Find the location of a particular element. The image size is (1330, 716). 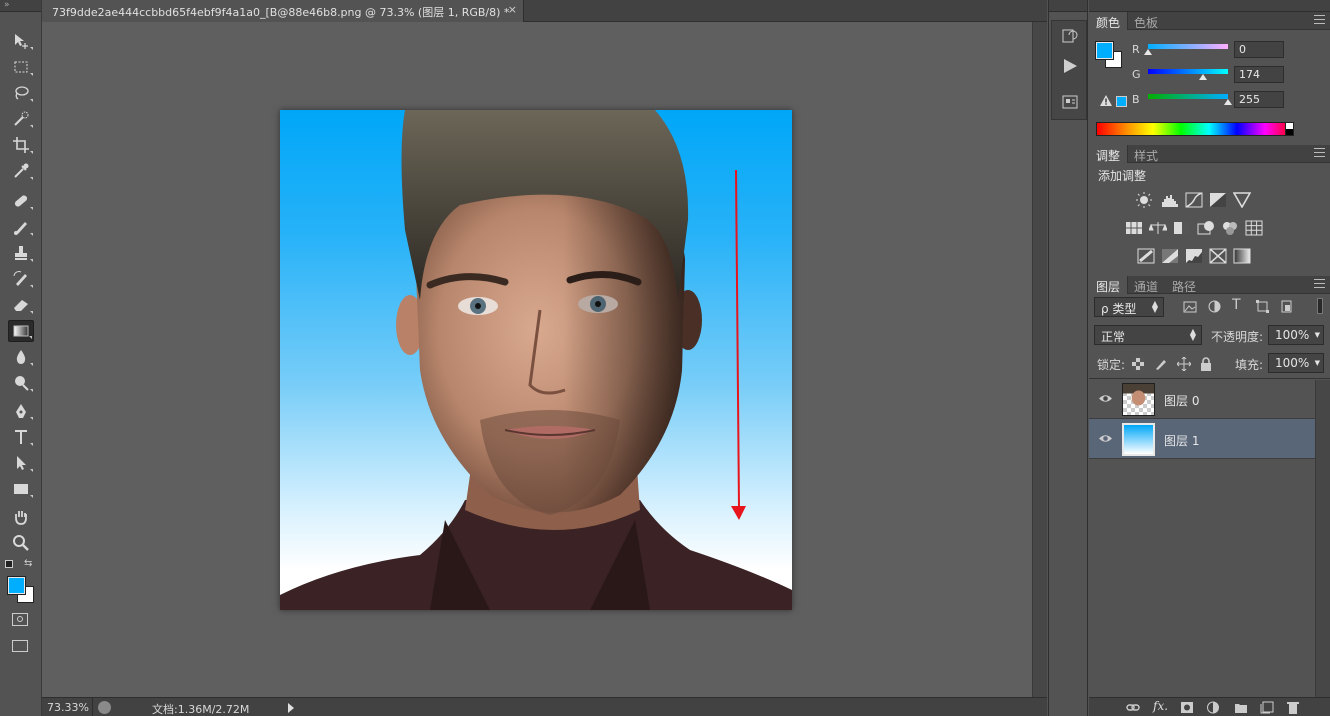

zoom-level: 73.33% is located at coordinates (68, 707).